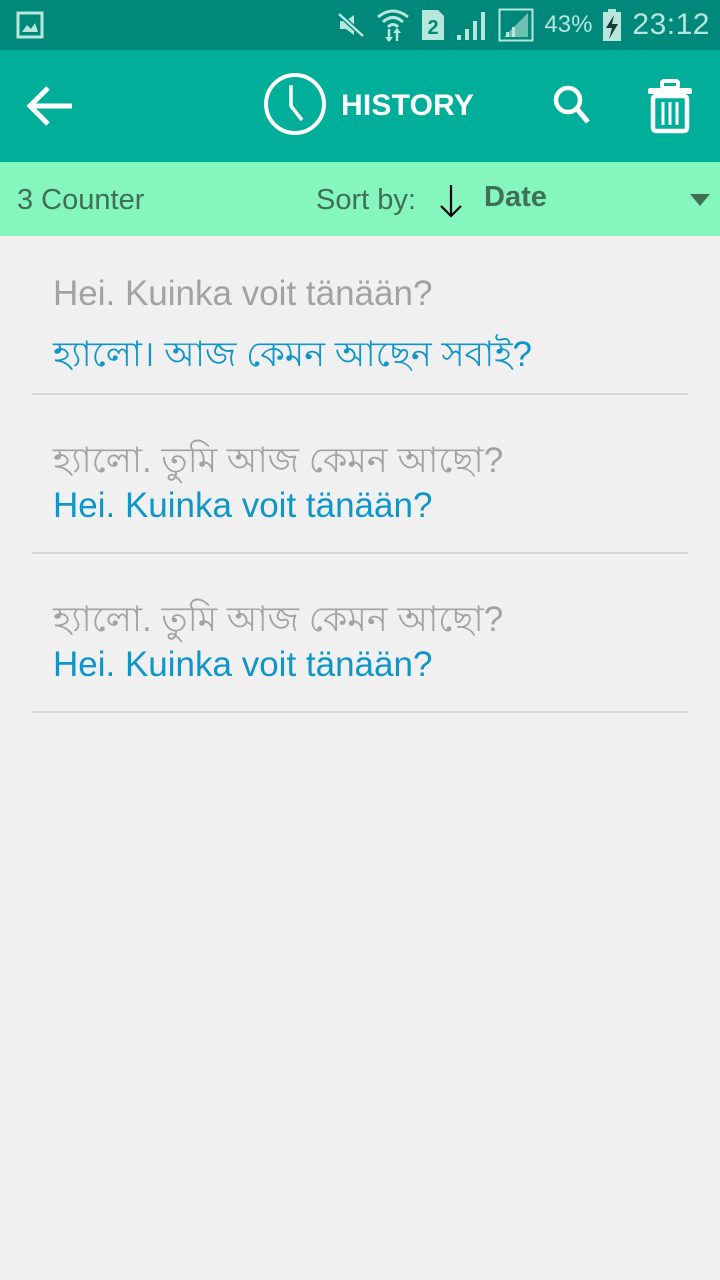  I want to click on status-icons: 2 43% 23:12, so click(523, 25).